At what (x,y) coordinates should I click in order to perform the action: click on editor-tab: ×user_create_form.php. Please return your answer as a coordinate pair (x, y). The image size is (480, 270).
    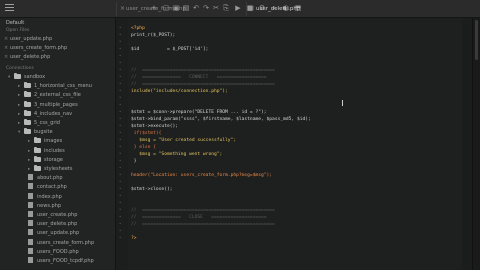
    Looking at the image, I should click on (153, 9).